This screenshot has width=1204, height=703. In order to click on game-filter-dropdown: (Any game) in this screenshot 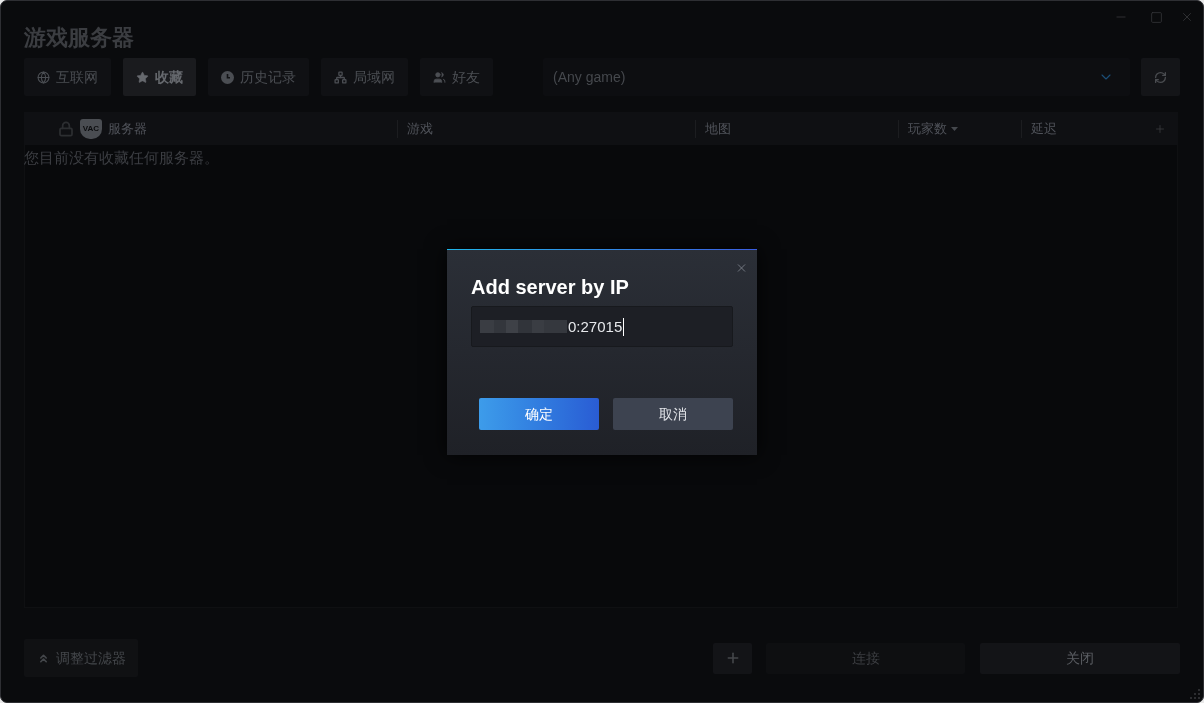, I will do `click(836, 77)`.